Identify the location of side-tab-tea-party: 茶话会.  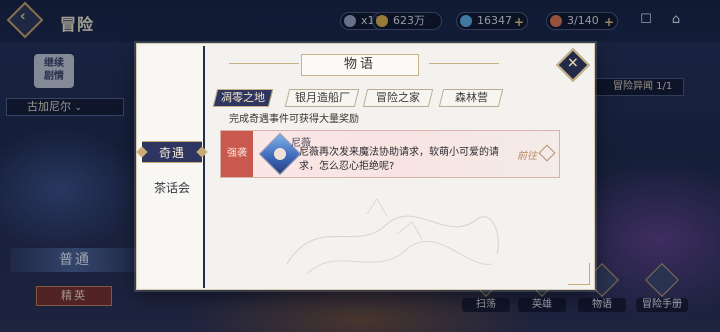
(172, 188).